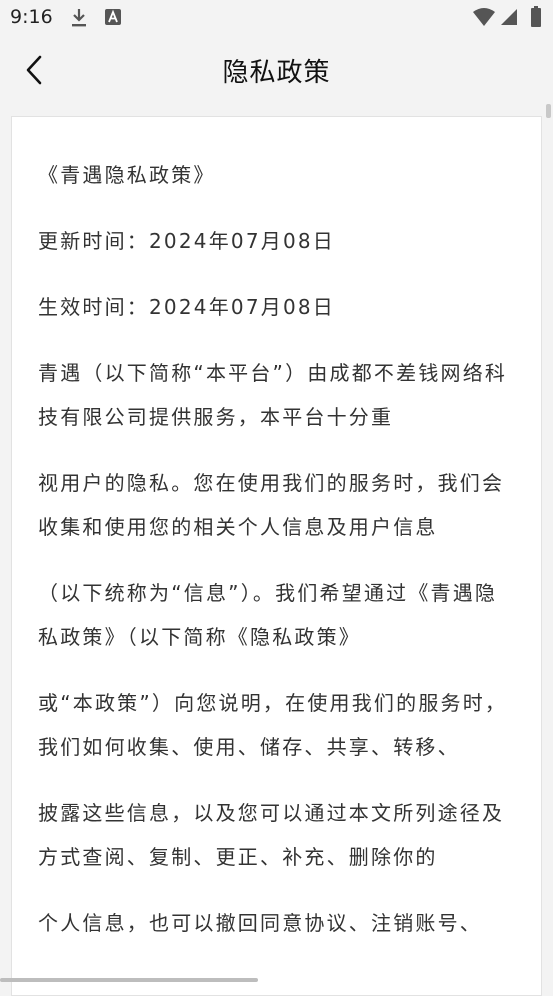 This screenshot has height=996, width=553. I want to click on download-icon, so click(79, 18).